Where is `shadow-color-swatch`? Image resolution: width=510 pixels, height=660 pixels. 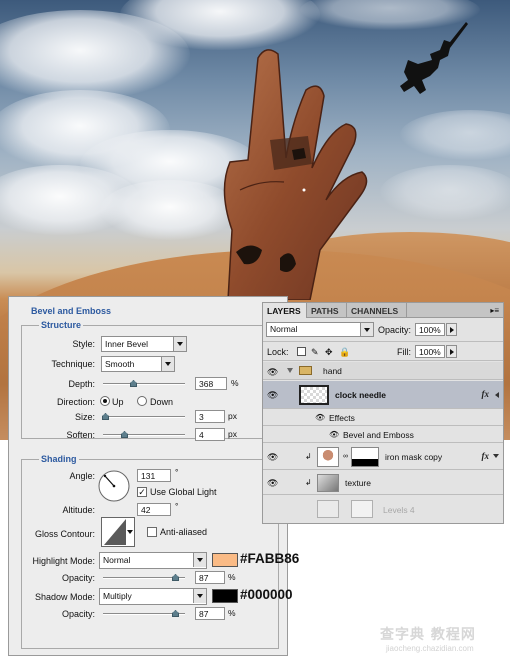 shadow-color-swatch is located at coordinates (225, 596).